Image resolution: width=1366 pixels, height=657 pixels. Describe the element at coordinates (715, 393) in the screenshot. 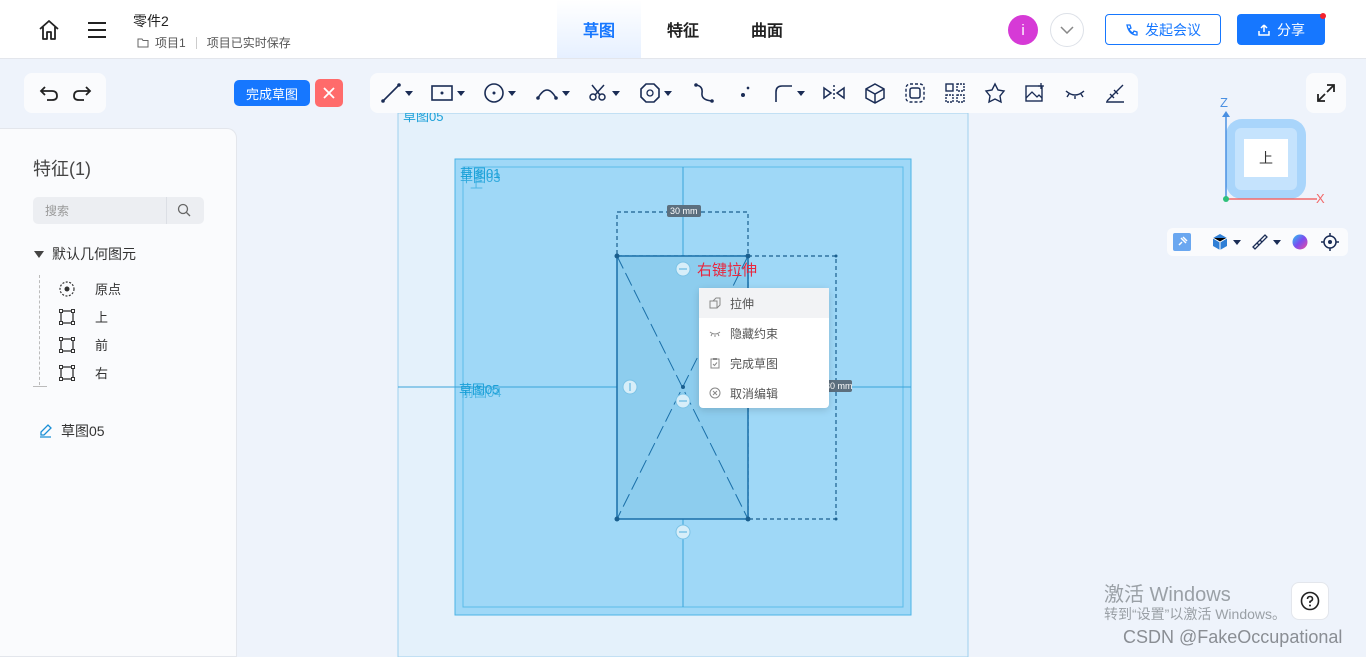

I see `cancel-icon` at that location.